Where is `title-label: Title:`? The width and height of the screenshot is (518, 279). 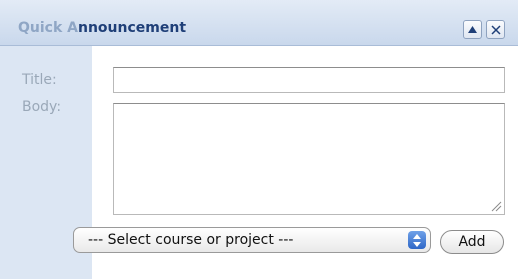 title-label: Title: is located at coordinates (39, 80).